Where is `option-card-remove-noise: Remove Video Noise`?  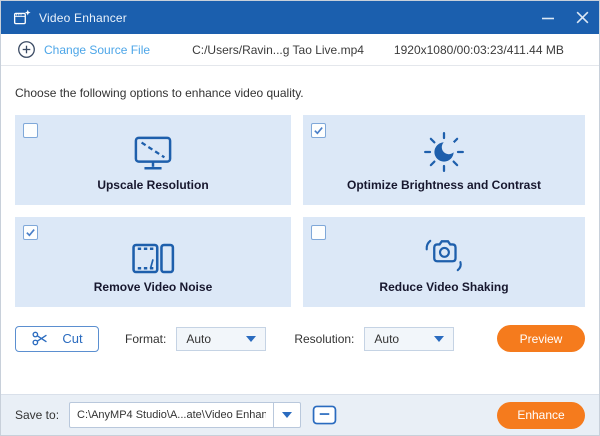 option-card-remove-noise: Remove Video Noise is located at coordinates (153, 262).